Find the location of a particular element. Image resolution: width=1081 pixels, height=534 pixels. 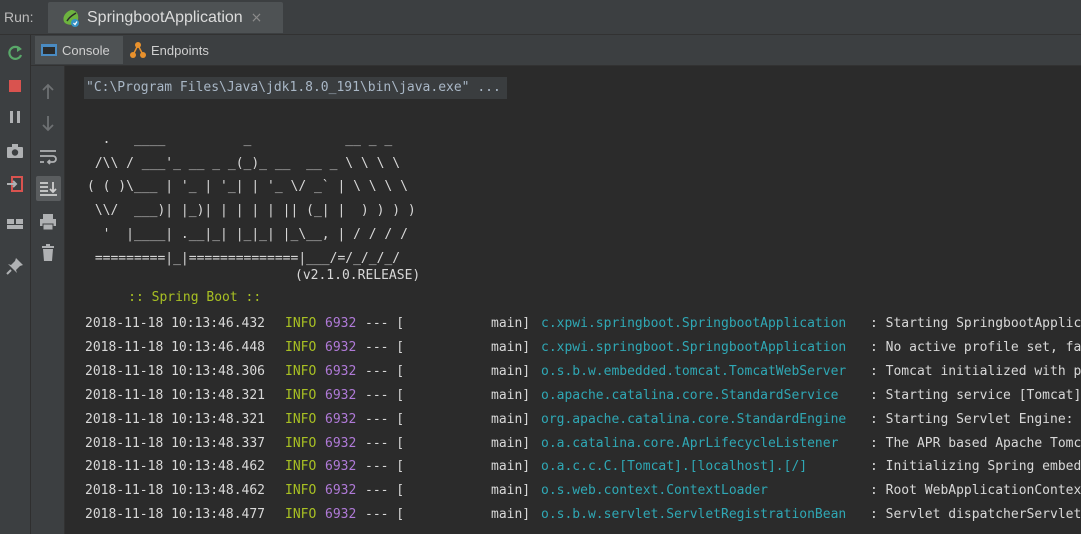

scroll-to-end-icon is located at coordinates (48, 188).